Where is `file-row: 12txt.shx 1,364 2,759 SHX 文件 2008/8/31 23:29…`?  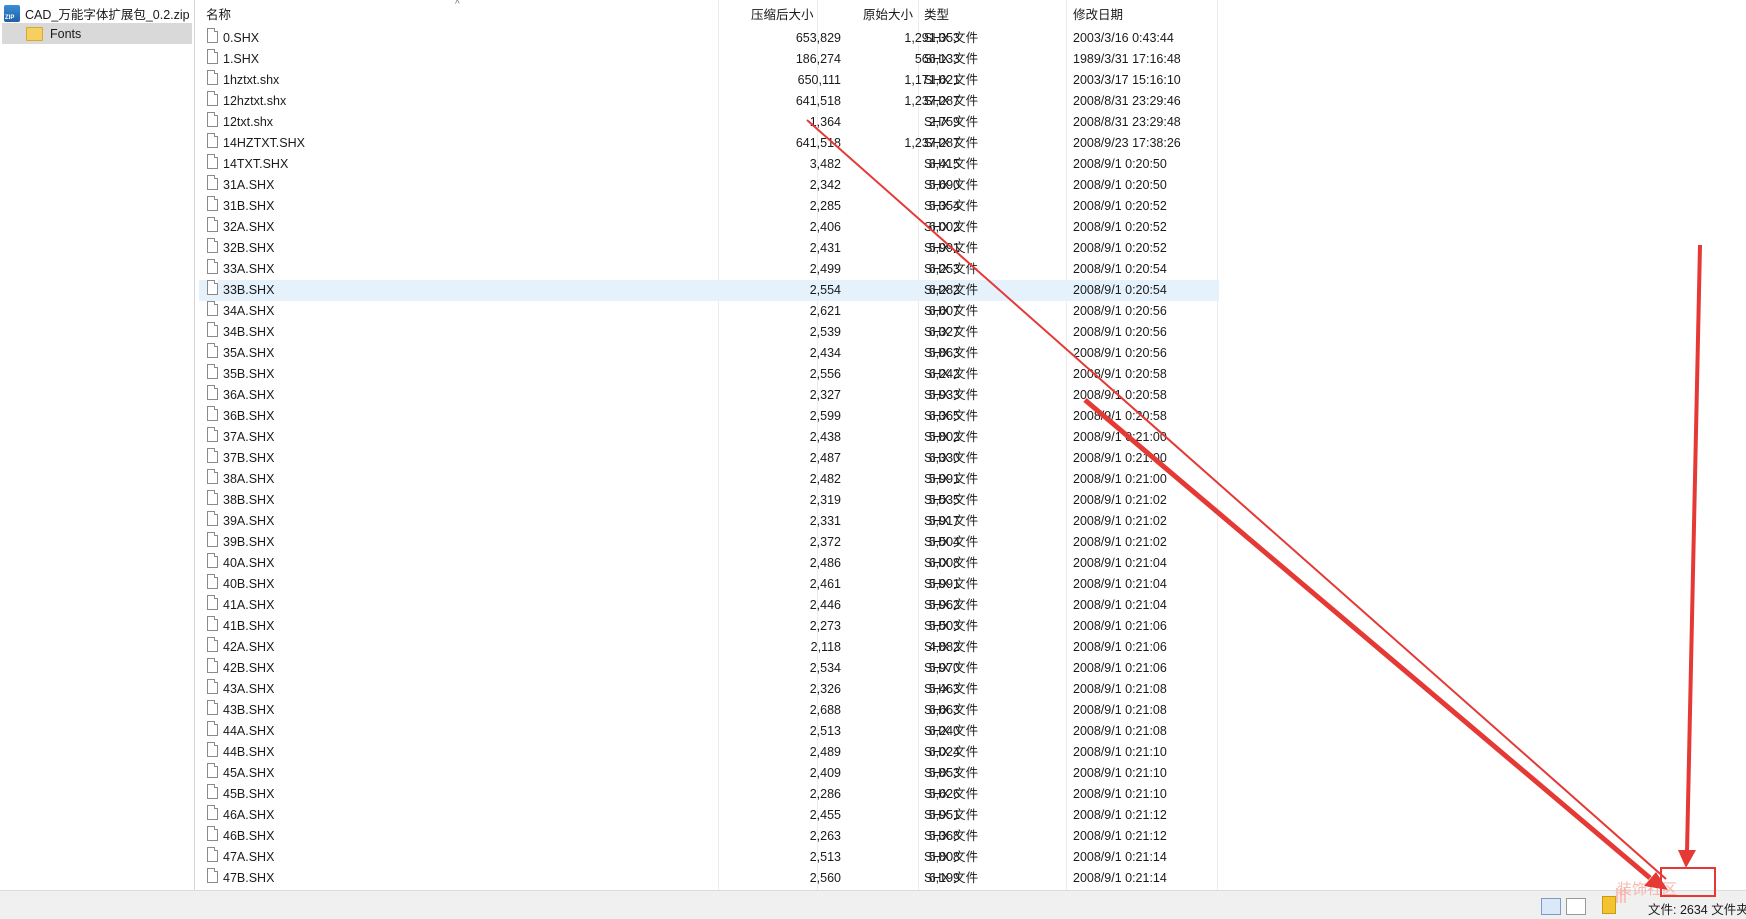 file-row: 12txt.shx 1,364 2,759 SHX 文件 2008/8/31 23:29… is located at coordinates (709, 122).